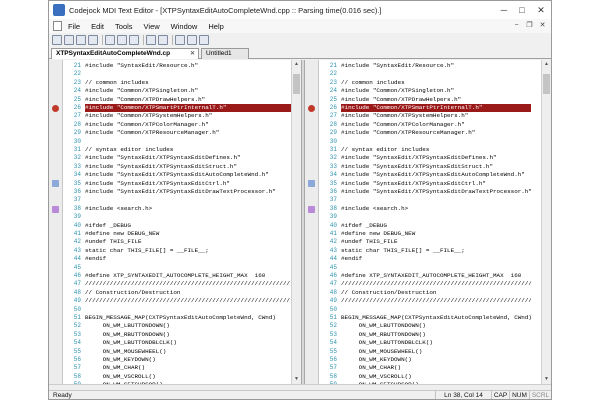  I want to click on code-line: static char THIS_FILE[] = __FILE__;, so click(436, 251).